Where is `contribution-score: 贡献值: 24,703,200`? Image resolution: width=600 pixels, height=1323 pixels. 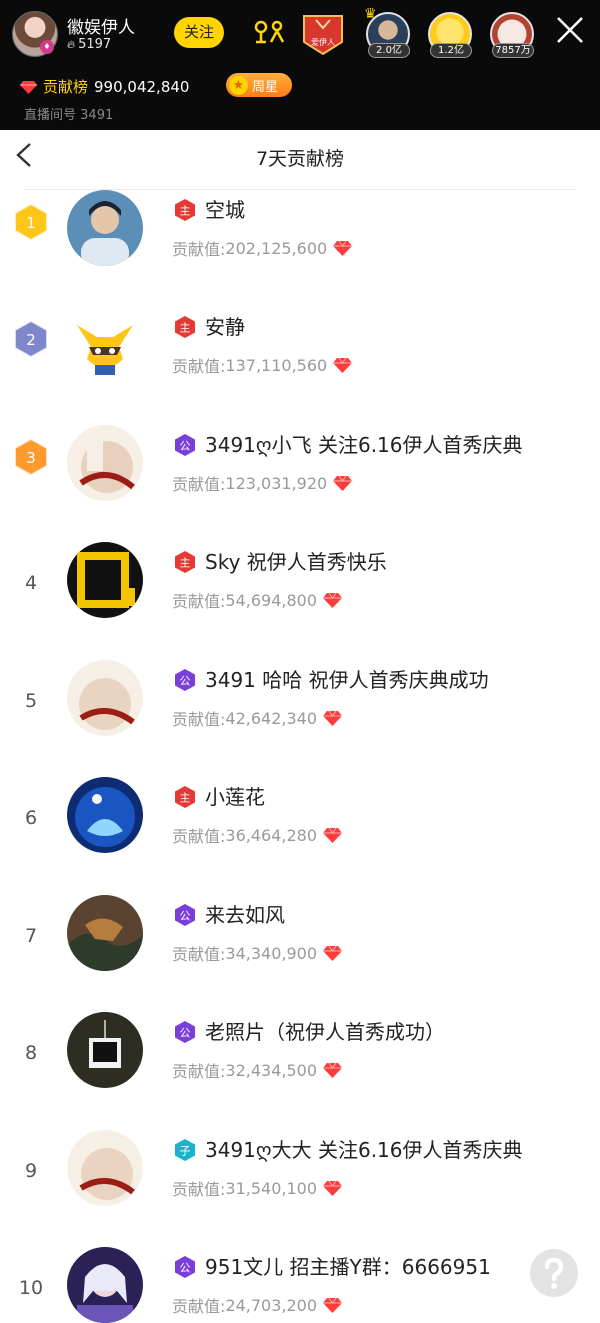 contribution-score: 贡献值: 24,703,200 is located at coordinates (257, 1305).